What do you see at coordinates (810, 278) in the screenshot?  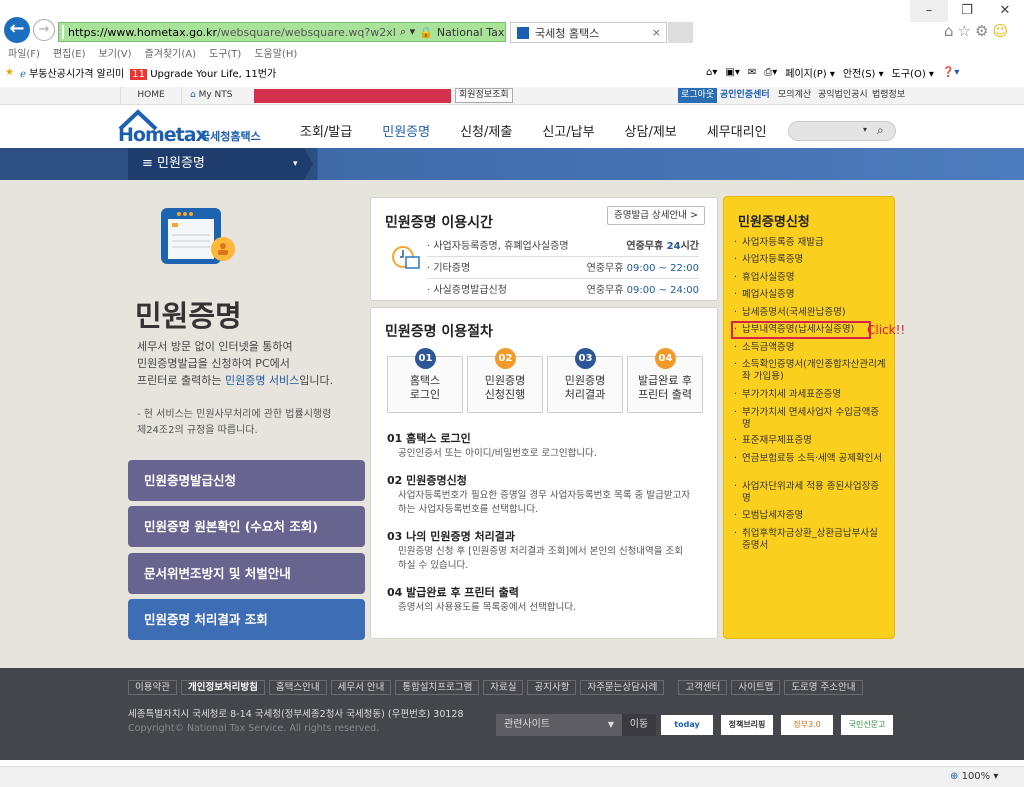 I see `apply-item: 휴업사실증명` at bounding box center [810, 278].